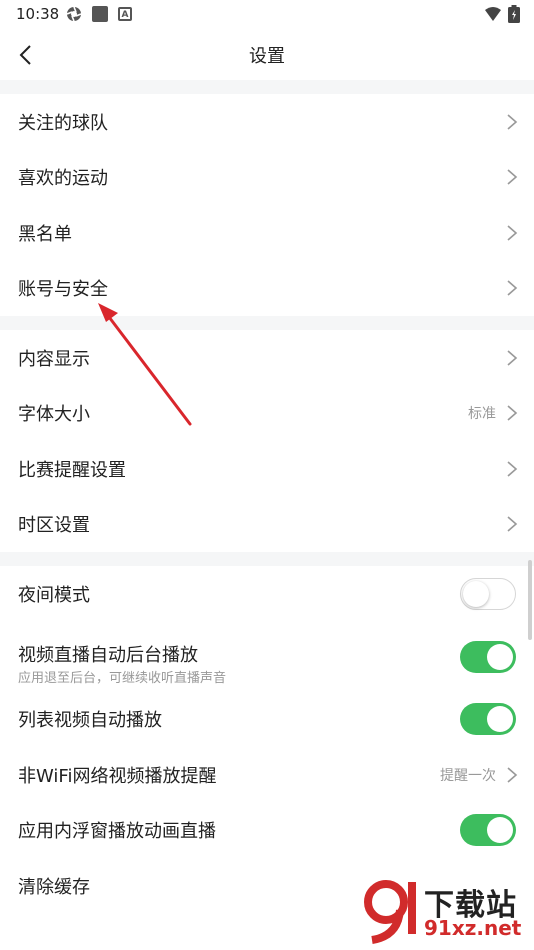 This screenshot has height=950, width=534. I want to click on watermark: 下载站 91xz.net, so click(443, 911).